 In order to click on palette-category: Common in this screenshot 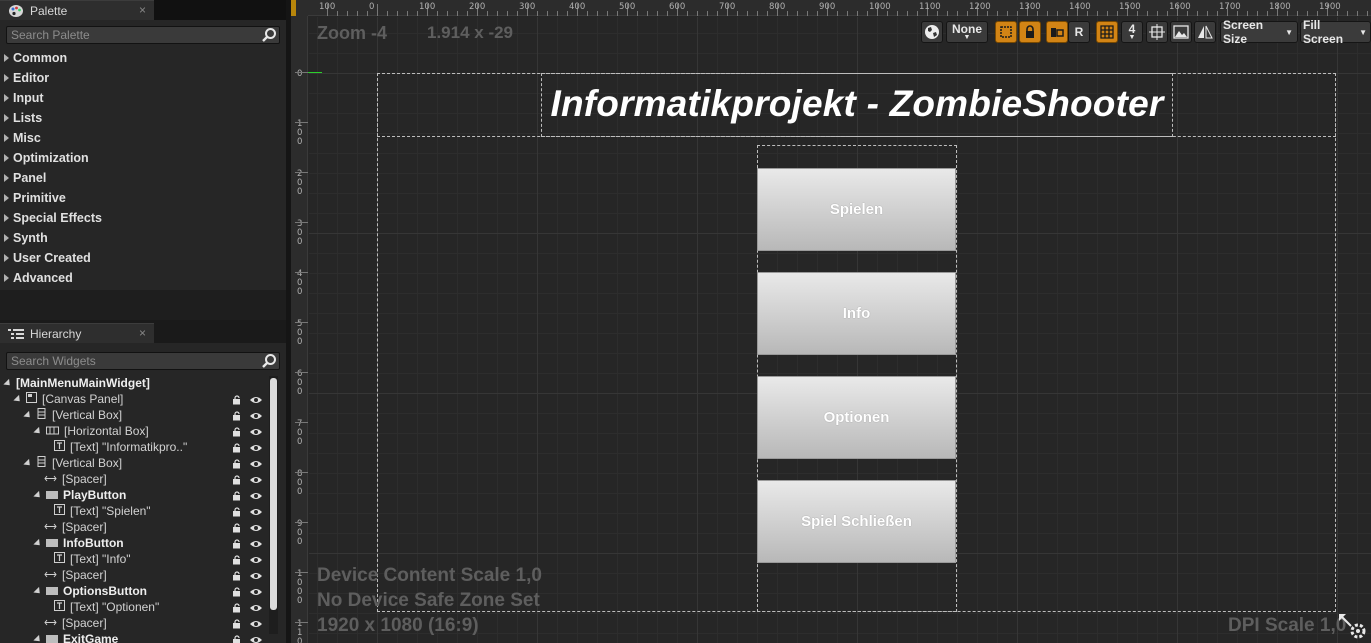, I will do `click(35, 58)`.